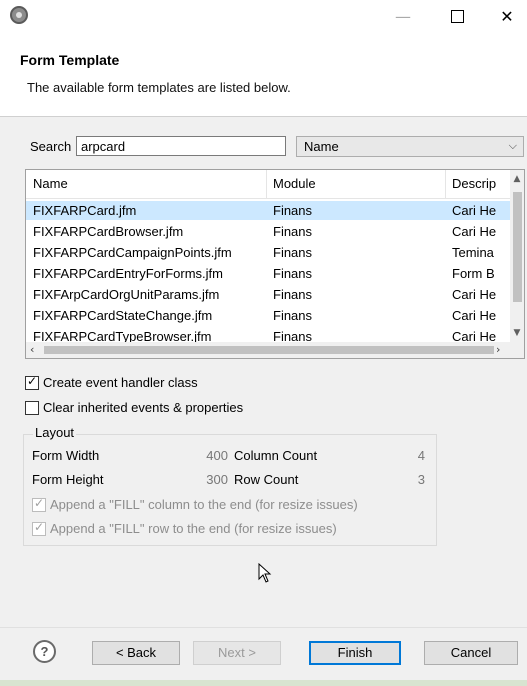  Describe the element at coordinates (265, 573) in the screenshot. I see `mouse-cursor-icon` at that location.